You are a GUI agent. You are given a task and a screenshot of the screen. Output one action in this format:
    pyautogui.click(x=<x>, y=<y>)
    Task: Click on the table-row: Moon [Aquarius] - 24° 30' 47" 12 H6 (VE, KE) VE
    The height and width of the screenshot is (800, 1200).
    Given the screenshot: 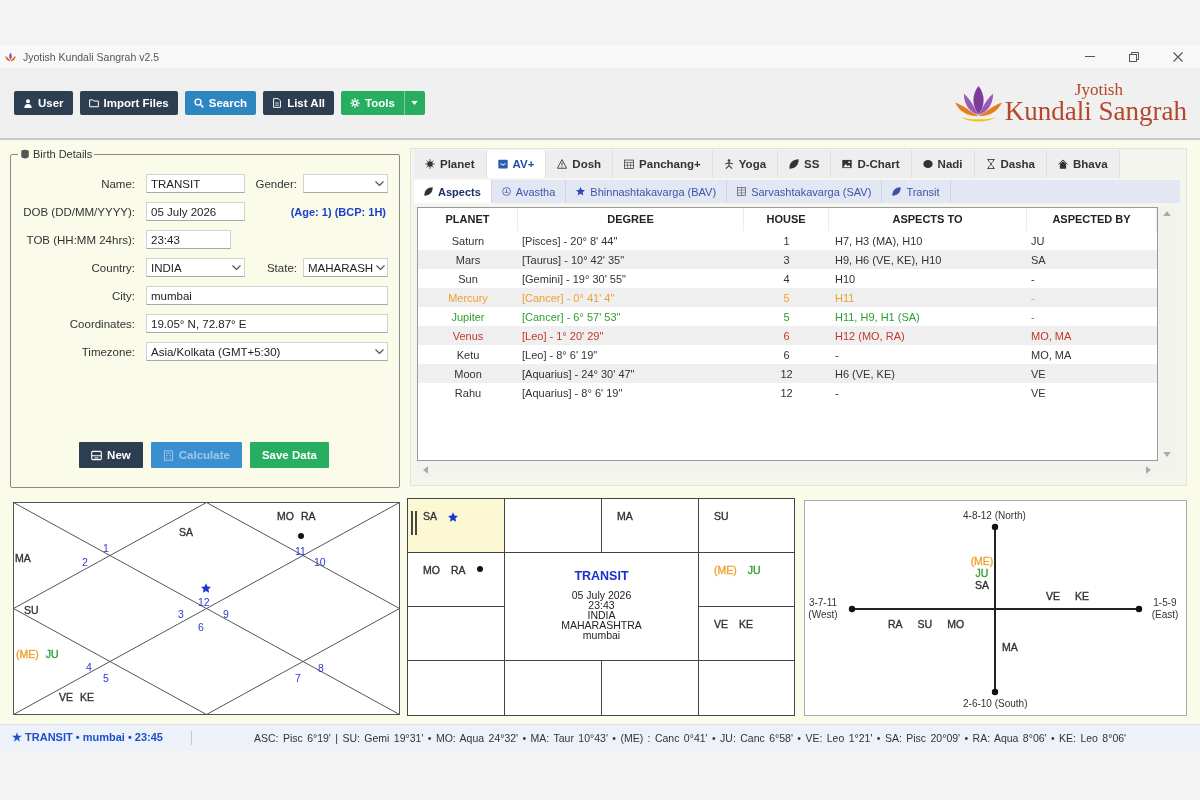 What is the action you would take?
    pyautogui.click(x=787, y=373)
    